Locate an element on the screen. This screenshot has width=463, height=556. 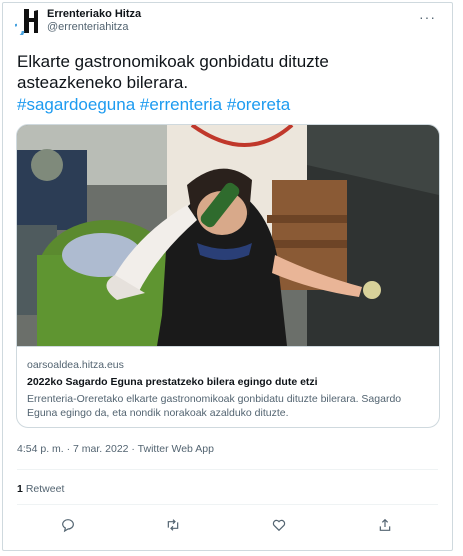
retweet-label: Retweet is located at coordinates (45, 489).